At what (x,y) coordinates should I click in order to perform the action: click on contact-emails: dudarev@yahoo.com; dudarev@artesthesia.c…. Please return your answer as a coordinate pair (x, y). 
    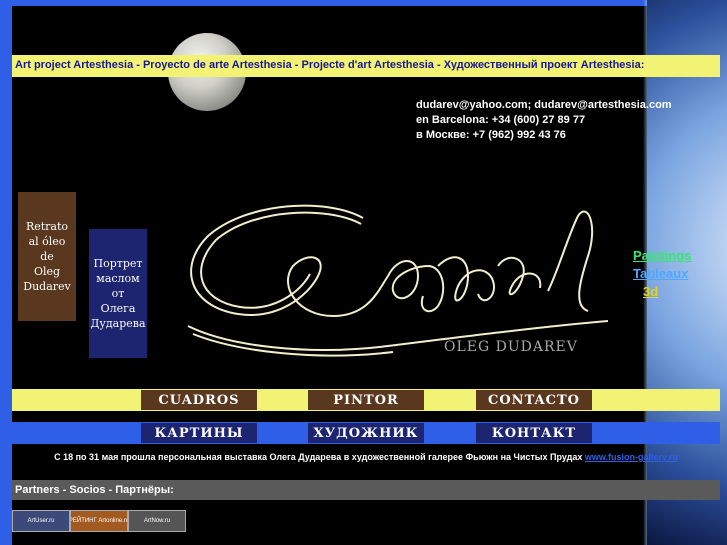
    Looking at the image, I should click on (544, 105).